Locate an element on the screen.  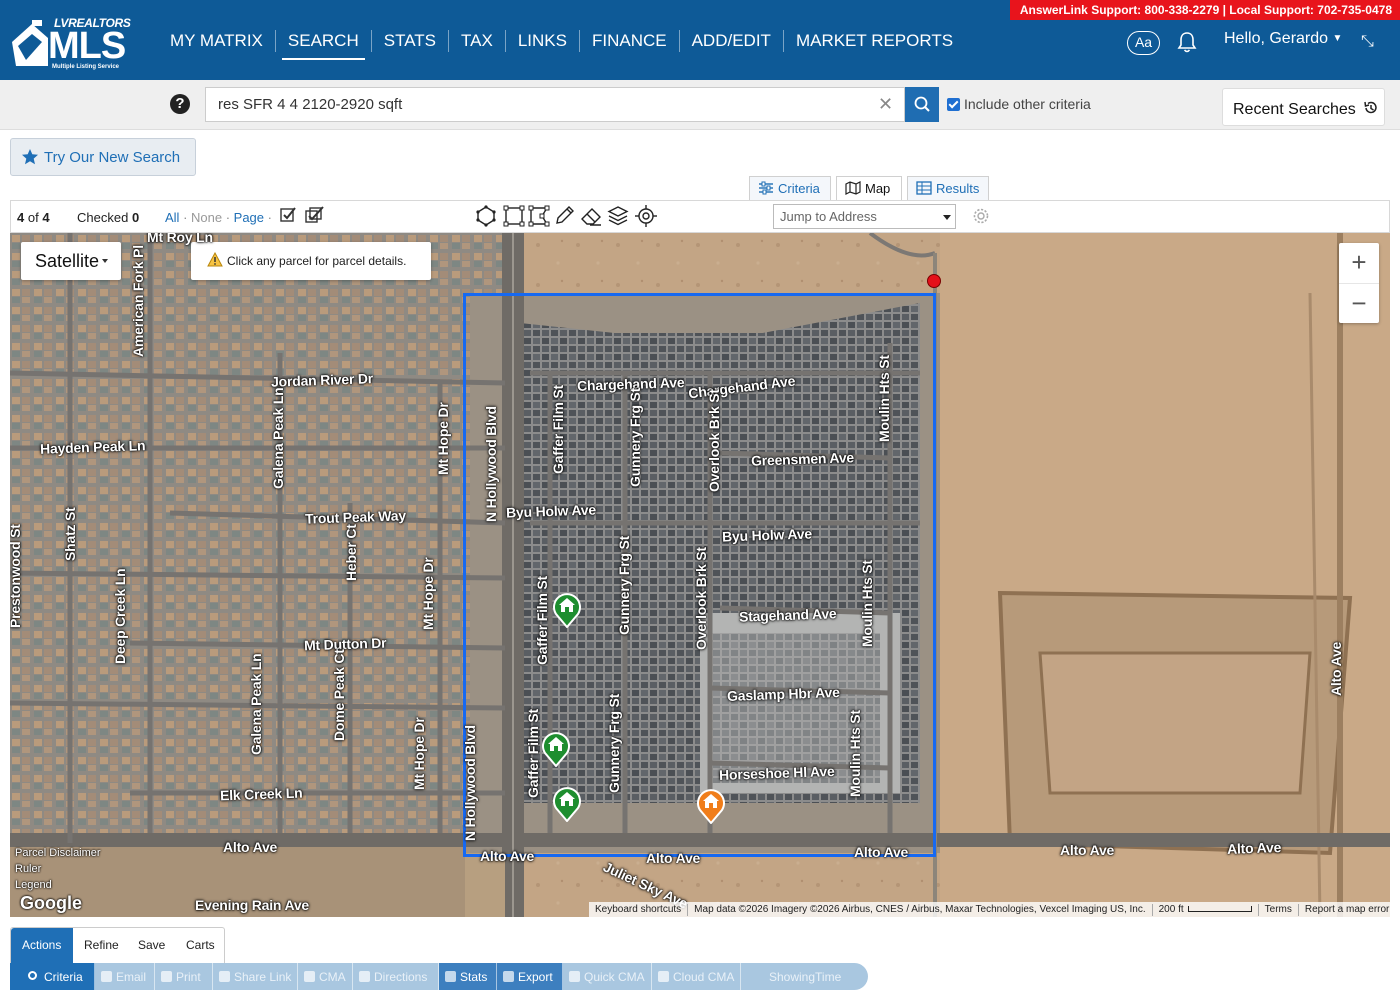
polygon-draw-icon is located at coordinates (486, 216).